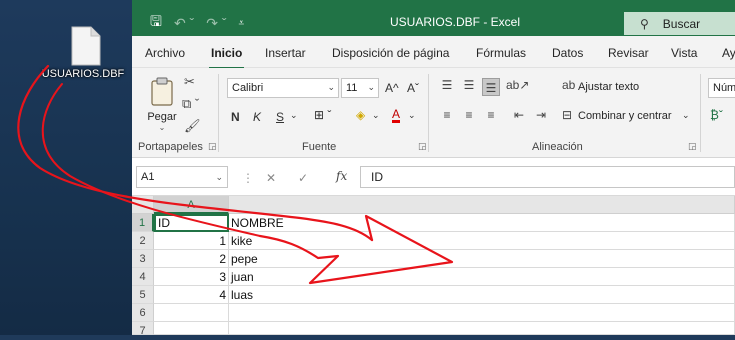 Image resolution: width=735 pixels, height=340 pixels. Describe the element at coordinates (455, 22) in the screenshot. I see `window-title: USUARIOS.DBF - Excel` at that location.